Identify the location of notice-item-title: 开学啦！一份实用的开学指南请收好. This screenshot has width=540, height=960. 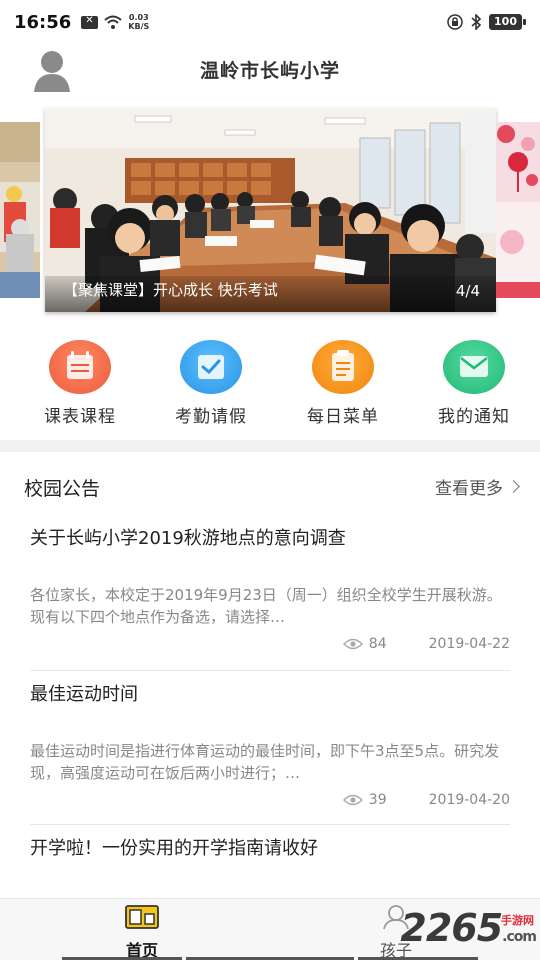
(174, 848).